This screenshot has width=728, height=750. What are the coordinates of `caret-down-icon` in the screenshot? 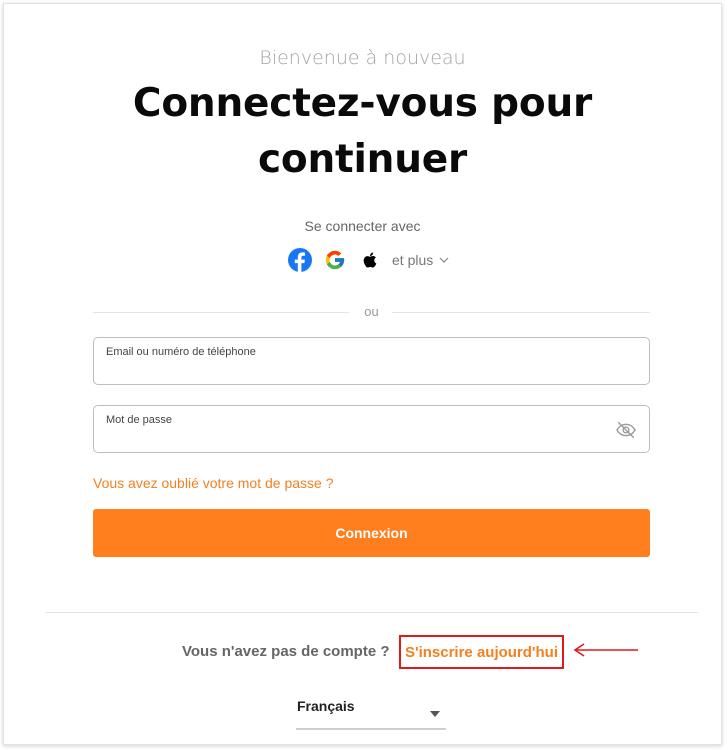 It's located at (435, 714).